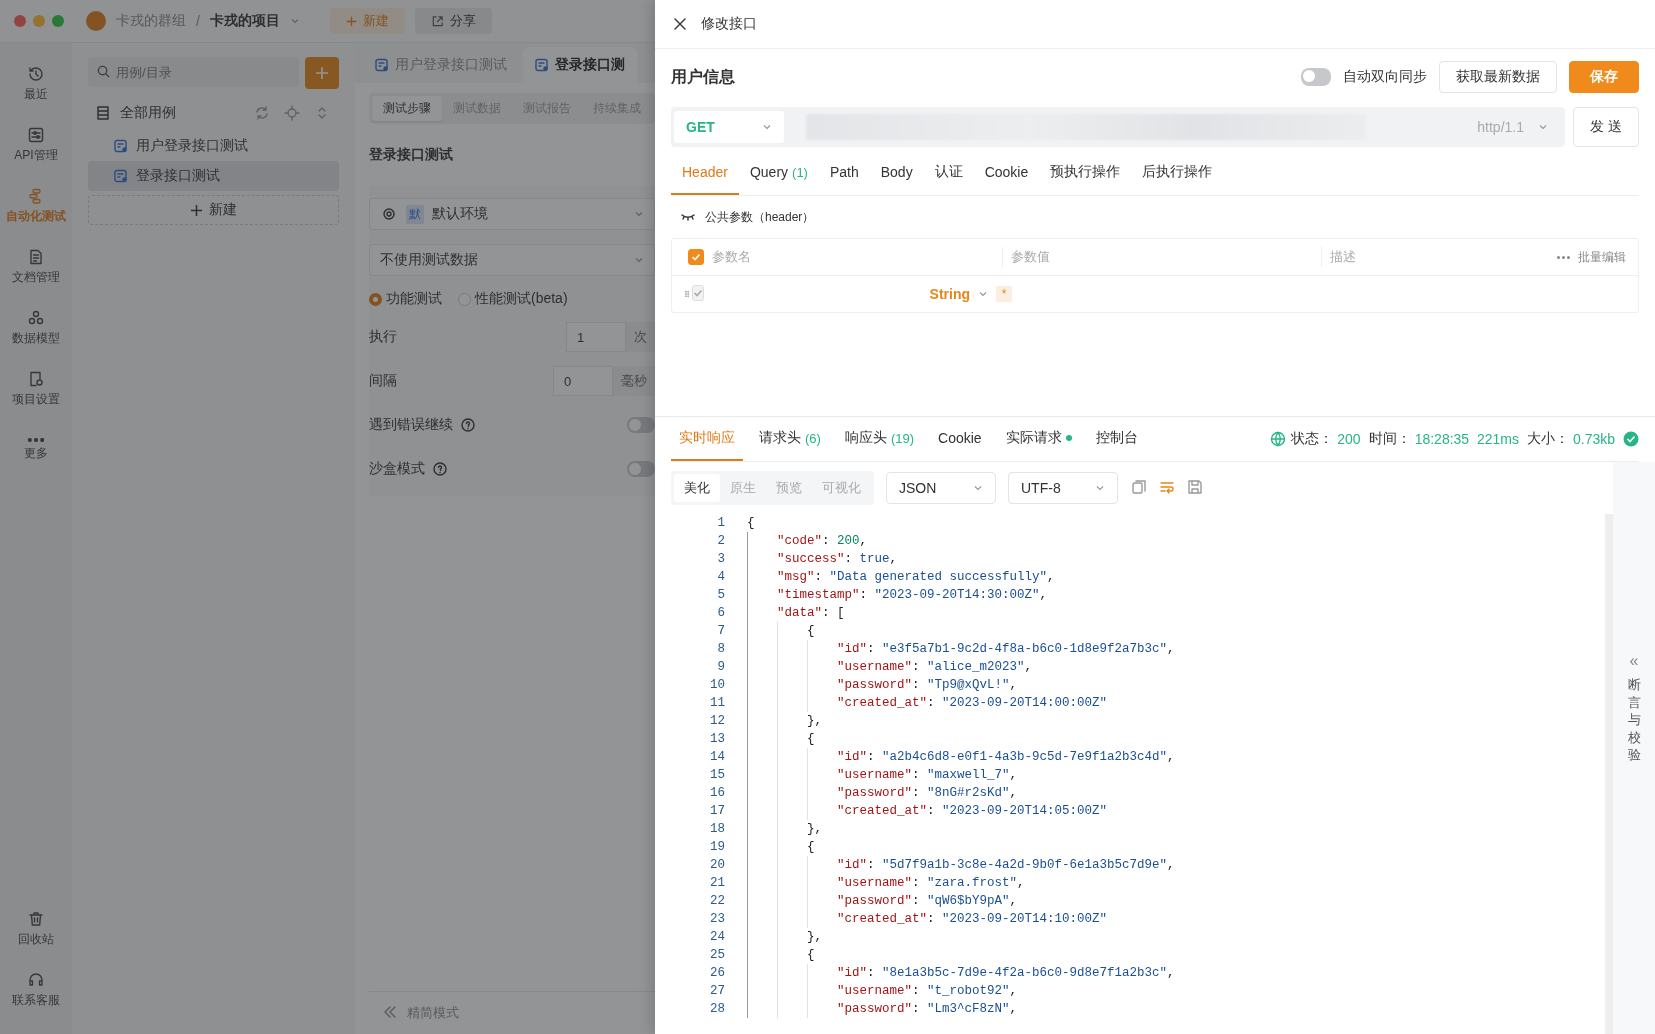 The image size is (1655, 1034). I want to click on copy-icon, so click(1139, 486).